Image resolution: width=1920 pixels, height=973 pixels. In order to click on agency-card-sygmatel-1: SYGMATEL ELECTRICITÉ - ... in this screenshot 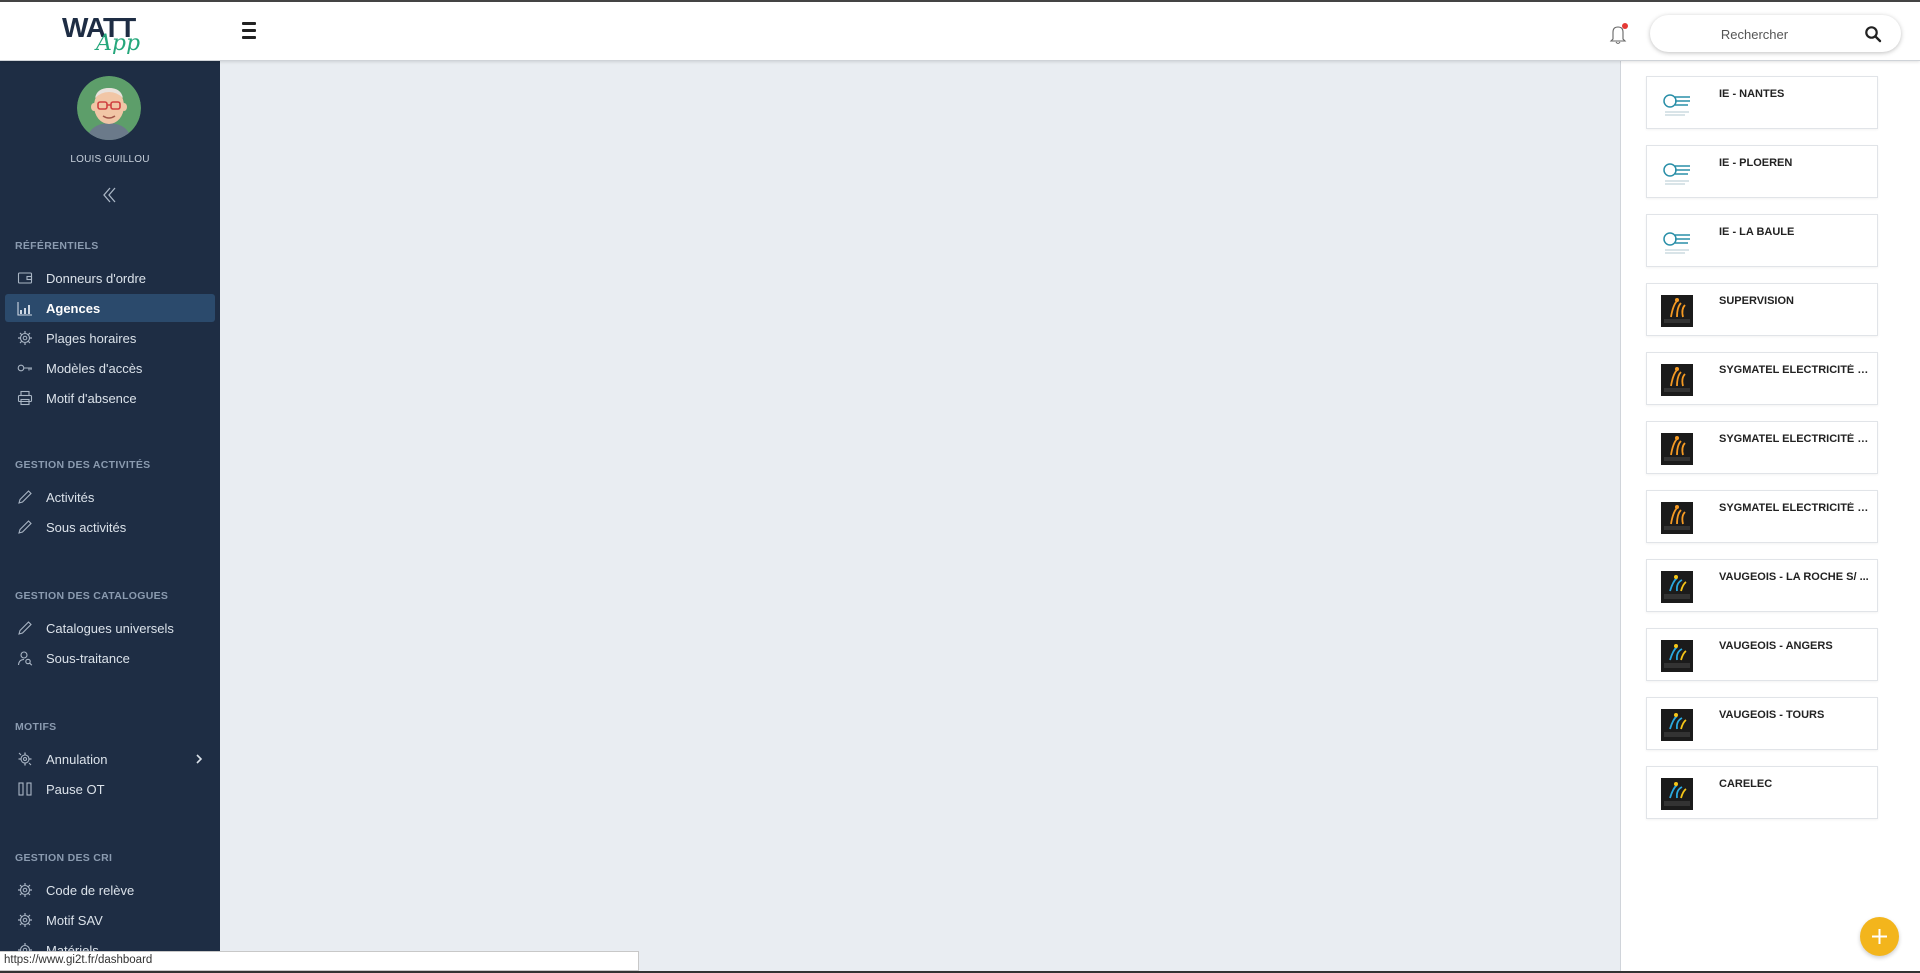, I will do `click(1762, 378)`.